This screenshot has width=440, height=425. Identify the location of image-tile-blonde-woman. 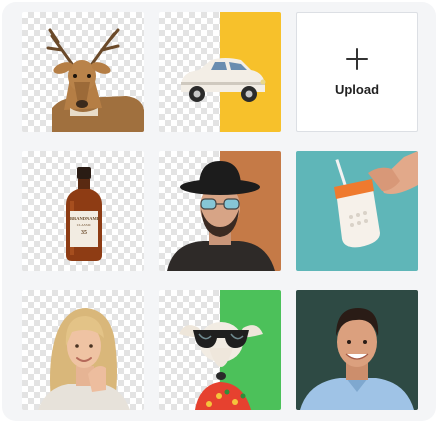
(83, 350).